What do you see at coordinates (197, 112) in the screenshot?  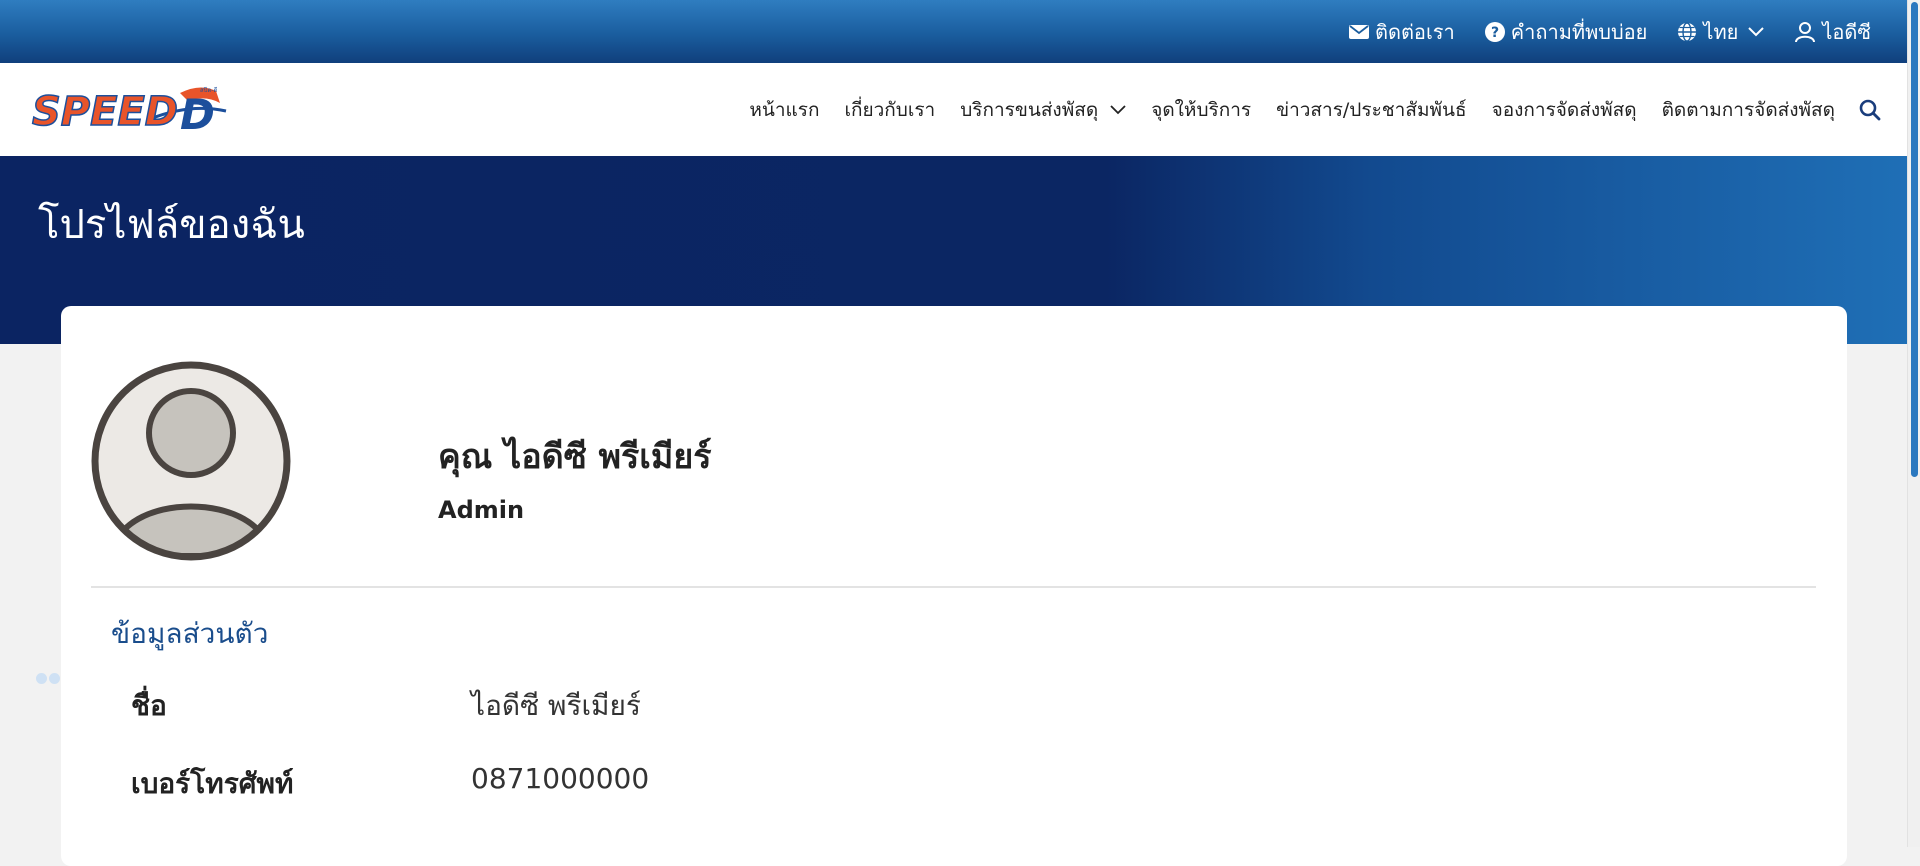 I see `logo-brand-letter: D` at bounding box center [197, 112].